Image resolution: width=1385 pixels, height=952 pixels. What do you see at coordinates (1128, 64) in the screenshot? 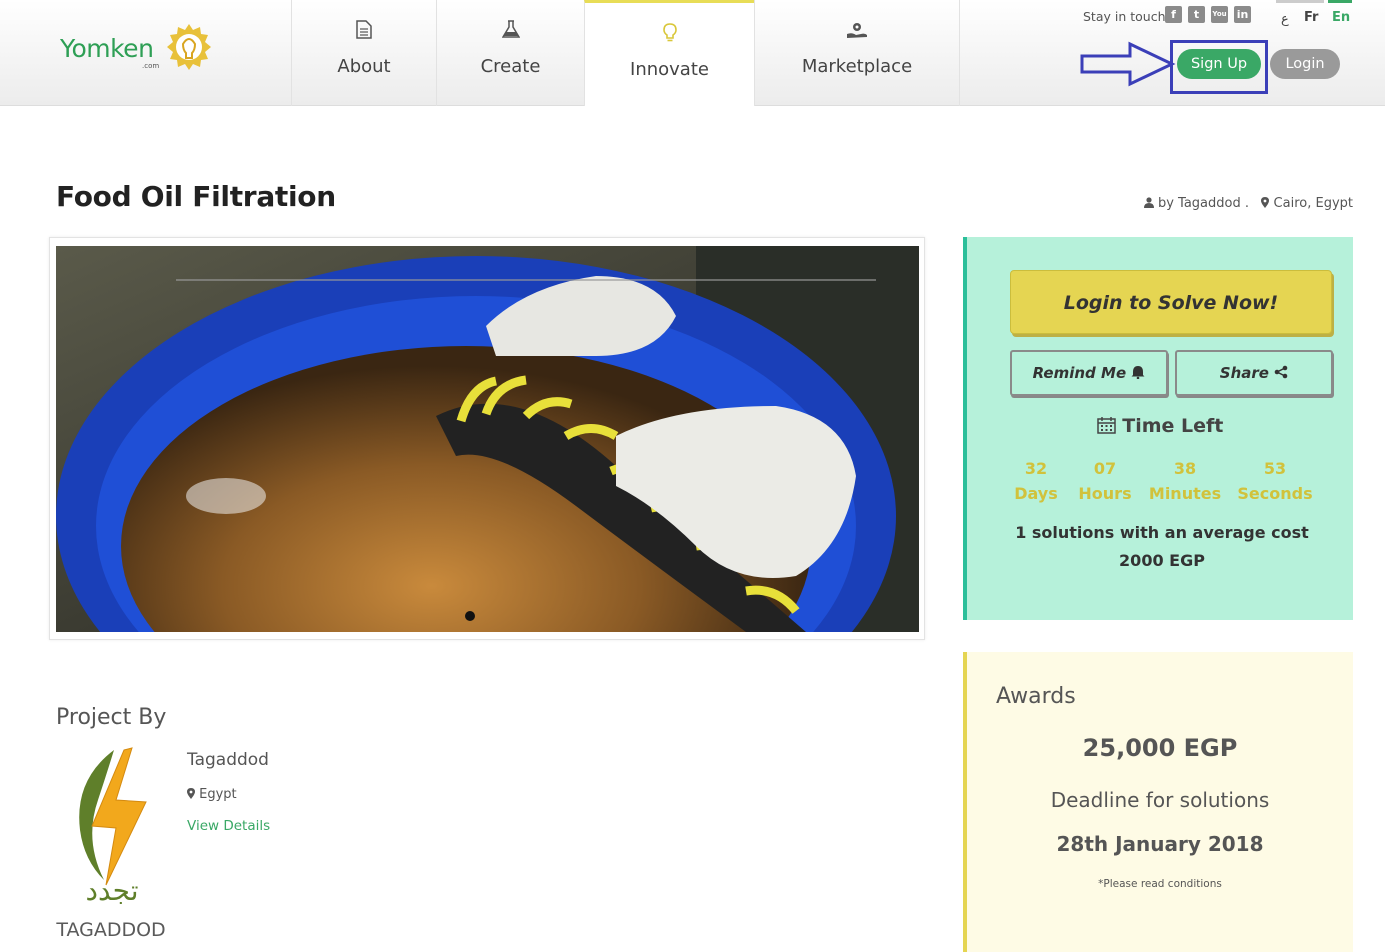
I see `annotation-arrow` at bounding box center [1128, 64].